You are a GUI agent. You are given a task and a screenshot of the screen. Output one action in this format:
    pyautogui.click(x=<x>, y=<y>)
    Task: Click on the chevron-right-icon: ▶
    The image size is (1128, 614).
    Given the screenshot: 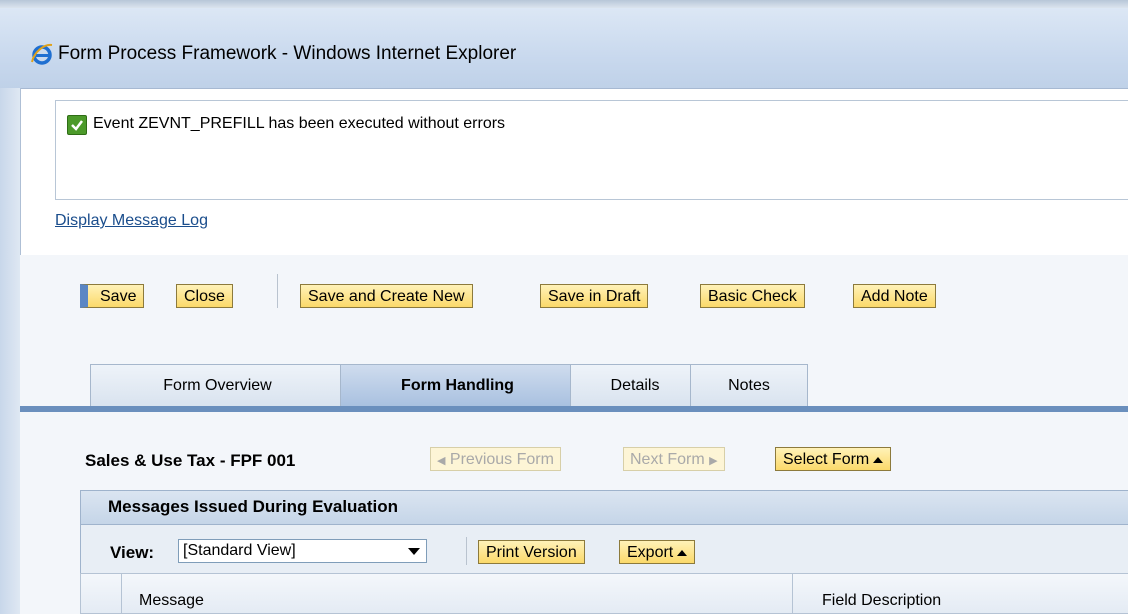 What is the action you would take?
    pyautogui.click(x=713, y=461)
    